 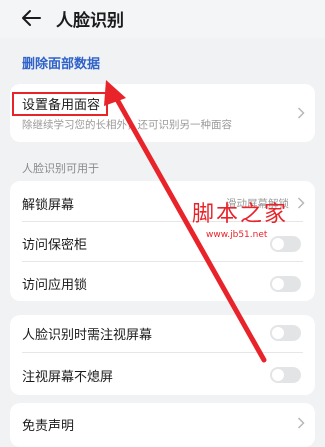 I want to click on vault-label: 访问保密柜, so click(x=55, y=245).